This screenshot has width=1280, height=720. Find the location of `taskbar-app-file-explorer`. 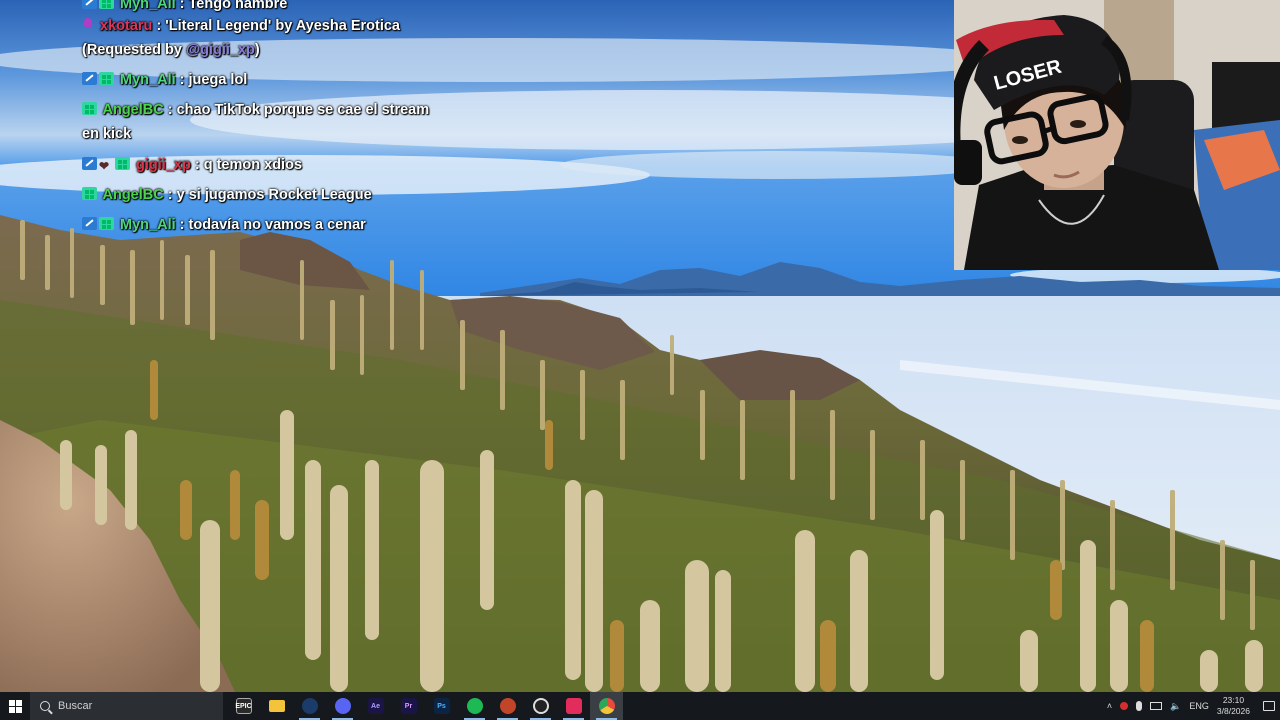

taskbar-app-file-explorer is located at coordinates (276, 706).